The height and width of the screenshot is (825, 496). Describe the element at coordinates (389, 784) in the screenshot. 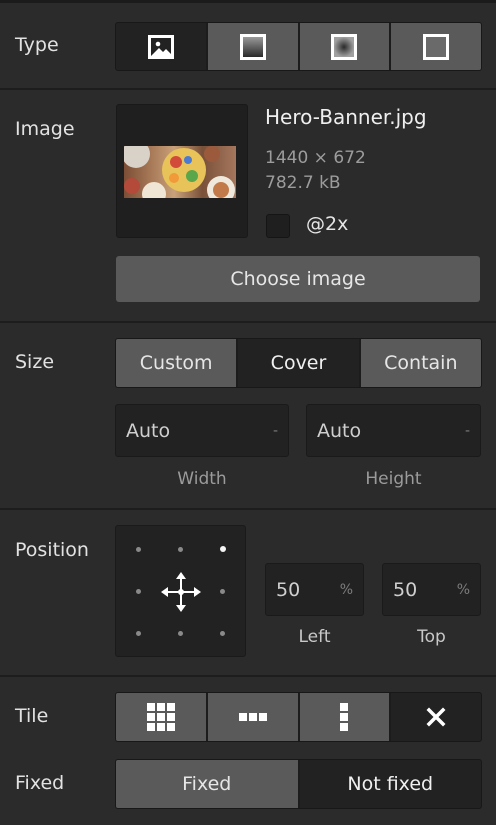

I see `not-fixed-option: Not fixed` at that location.